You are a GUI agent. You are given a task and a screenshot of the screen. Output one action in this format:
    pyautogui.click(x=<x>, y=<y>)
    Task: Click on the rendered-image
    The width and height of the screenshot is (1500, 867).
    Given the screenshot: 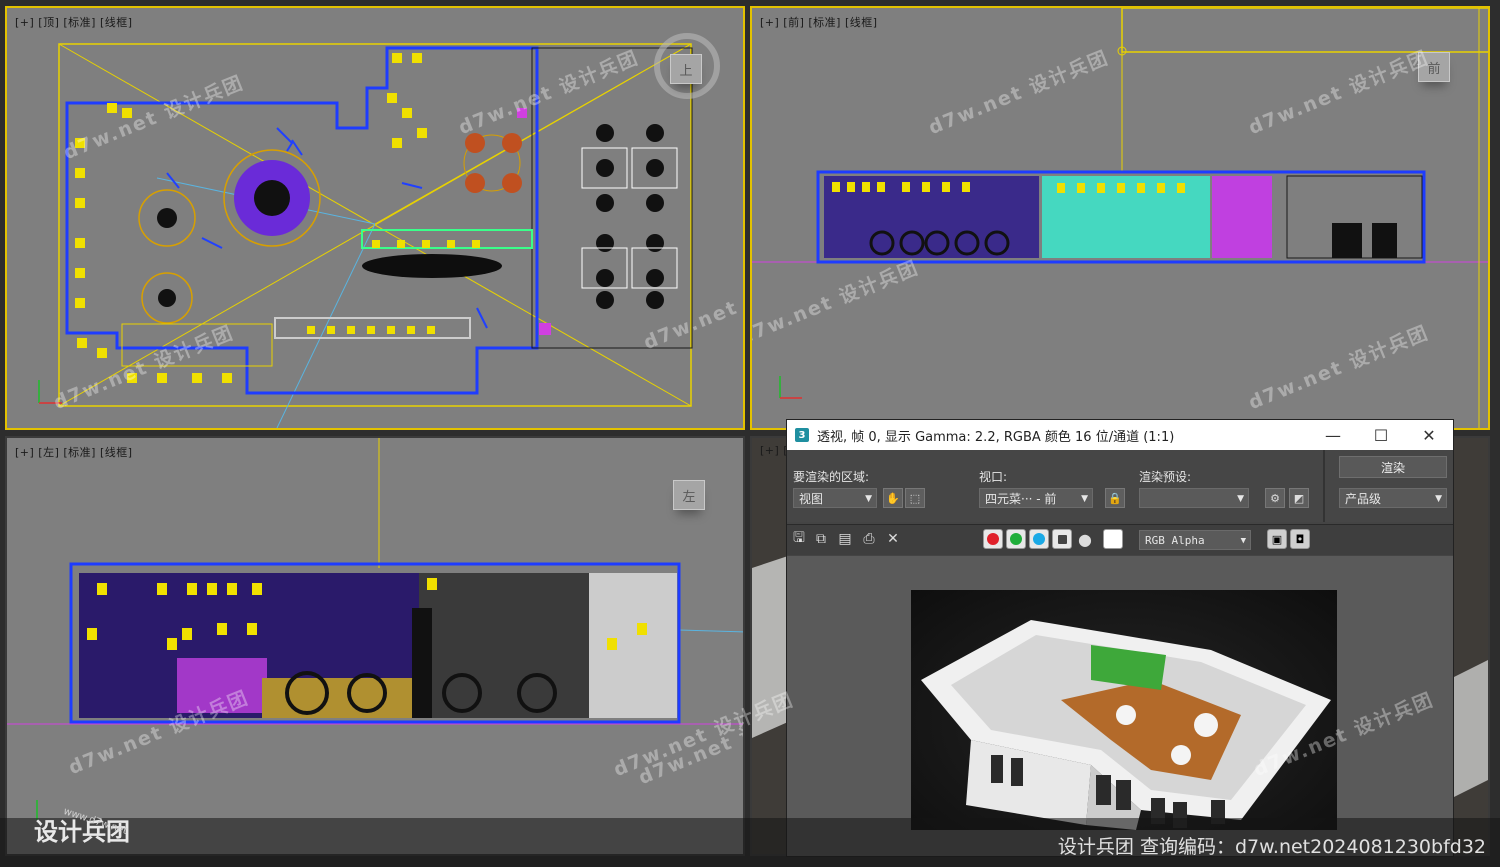 What is the action you would take?
    pyautogui.click(x=1124, y=710)
    